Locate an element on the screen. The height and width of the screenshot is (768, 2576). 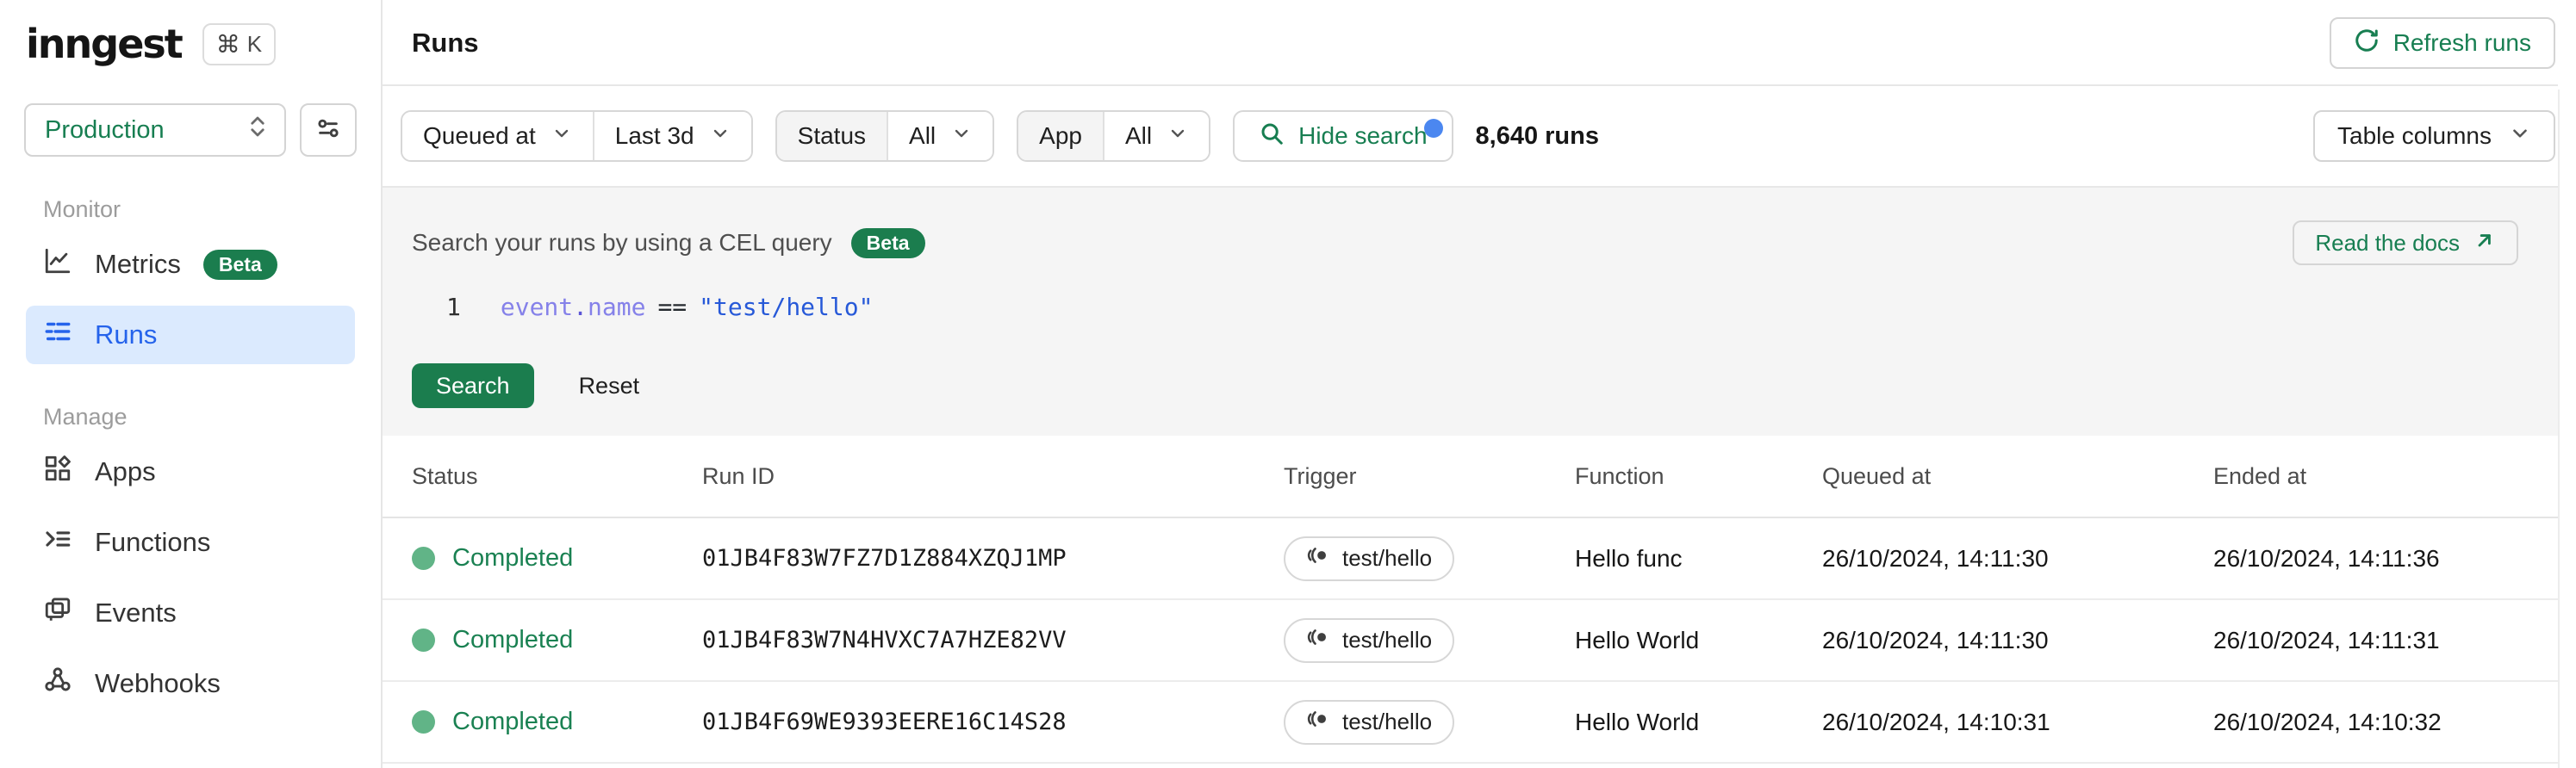
code-token-ident: event is located at coordinates (537, 306).